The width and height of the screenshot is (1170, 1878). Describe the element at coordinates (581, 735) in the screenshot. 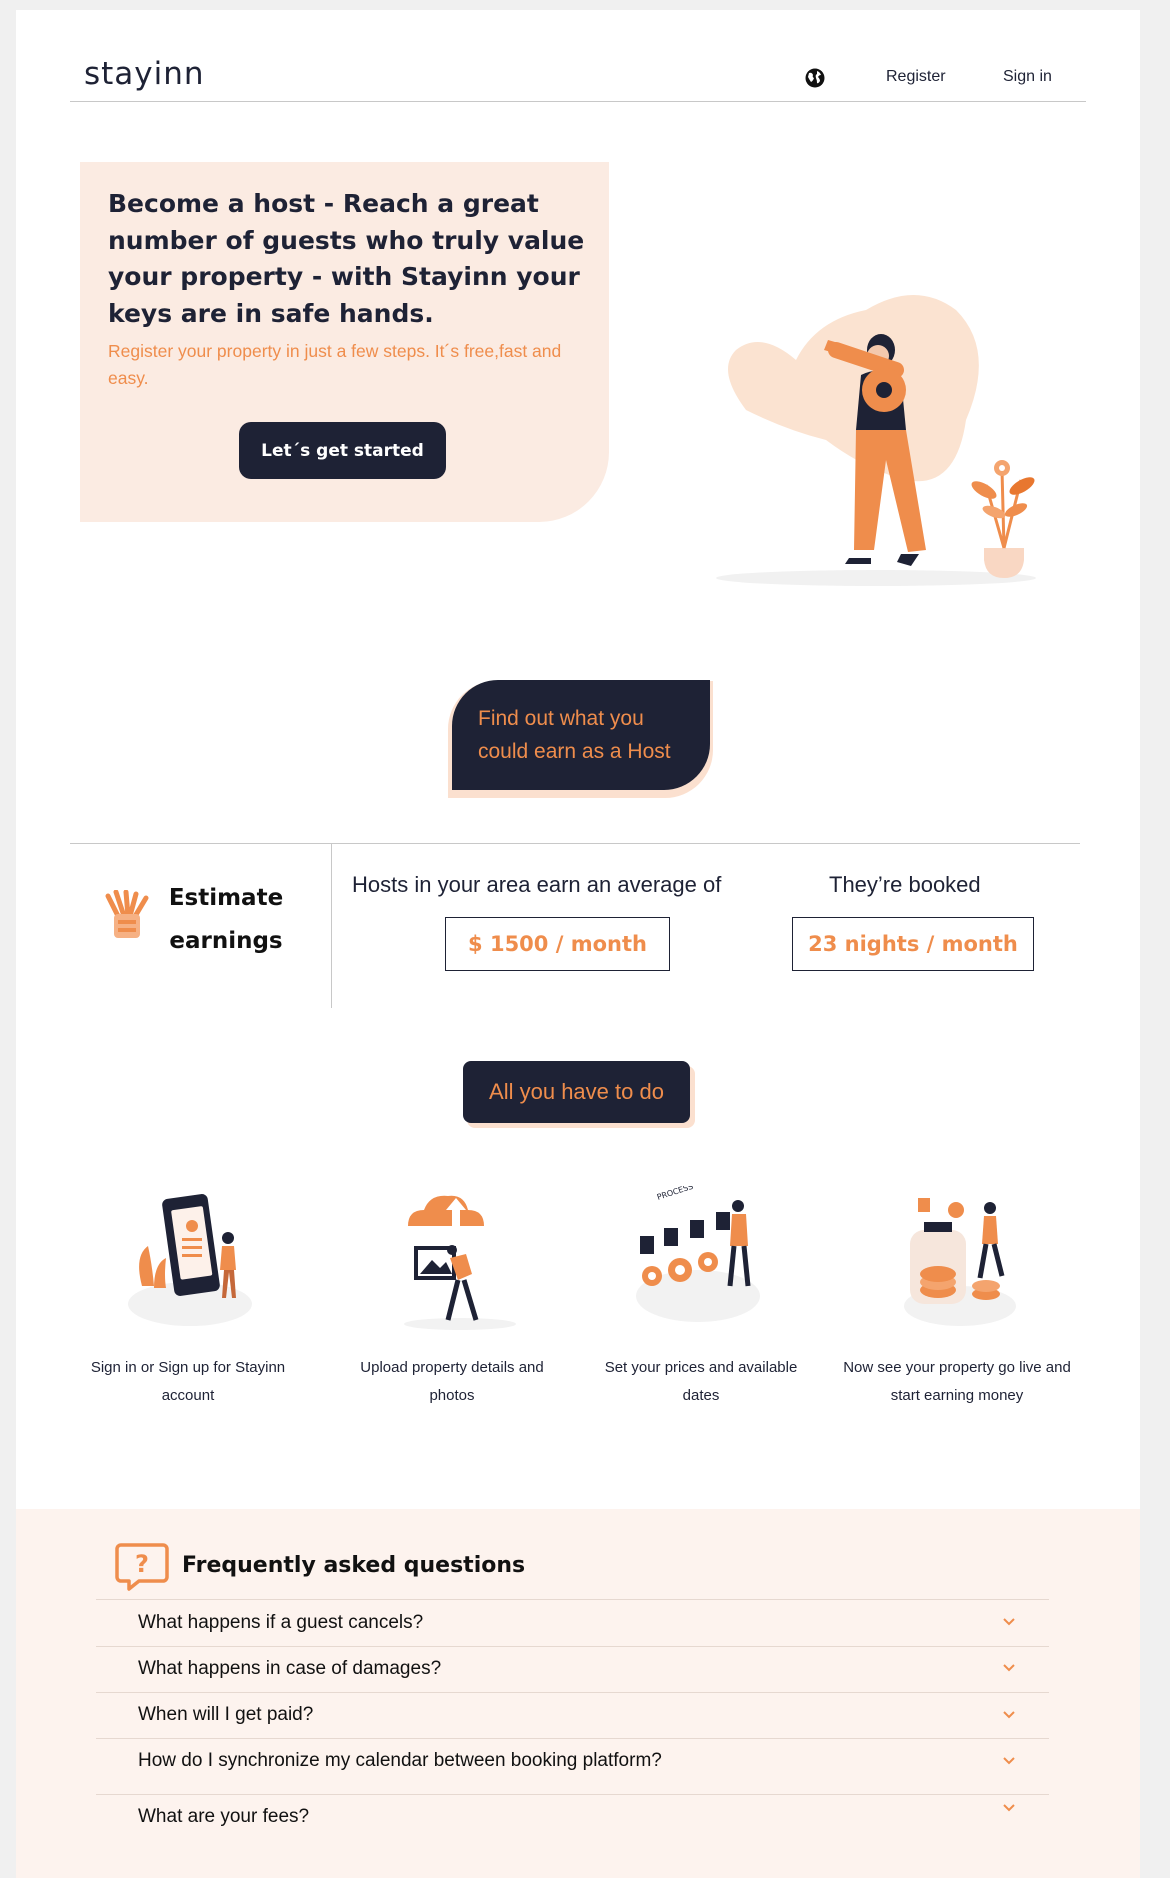

I see `earn-as-host-button: Find out what you could earn as a Host` at that location.